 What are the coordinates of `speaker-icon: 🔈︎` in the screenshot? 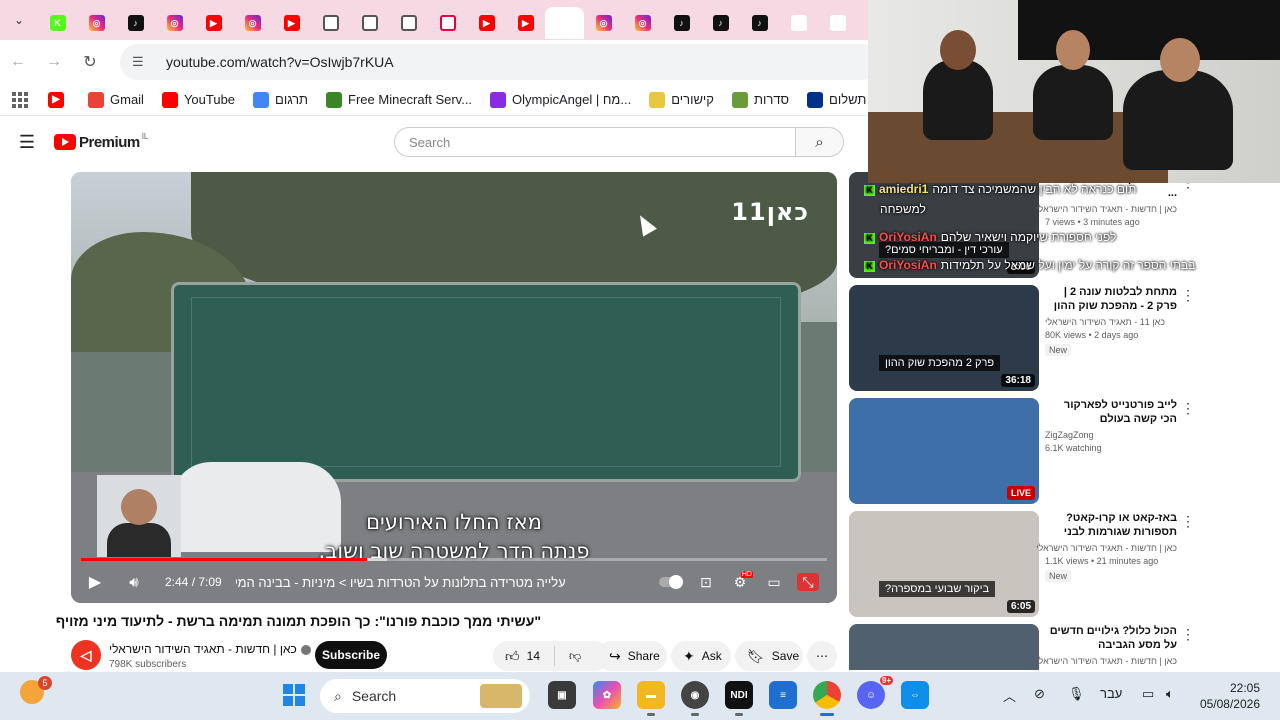 It's located at (1170, 694).